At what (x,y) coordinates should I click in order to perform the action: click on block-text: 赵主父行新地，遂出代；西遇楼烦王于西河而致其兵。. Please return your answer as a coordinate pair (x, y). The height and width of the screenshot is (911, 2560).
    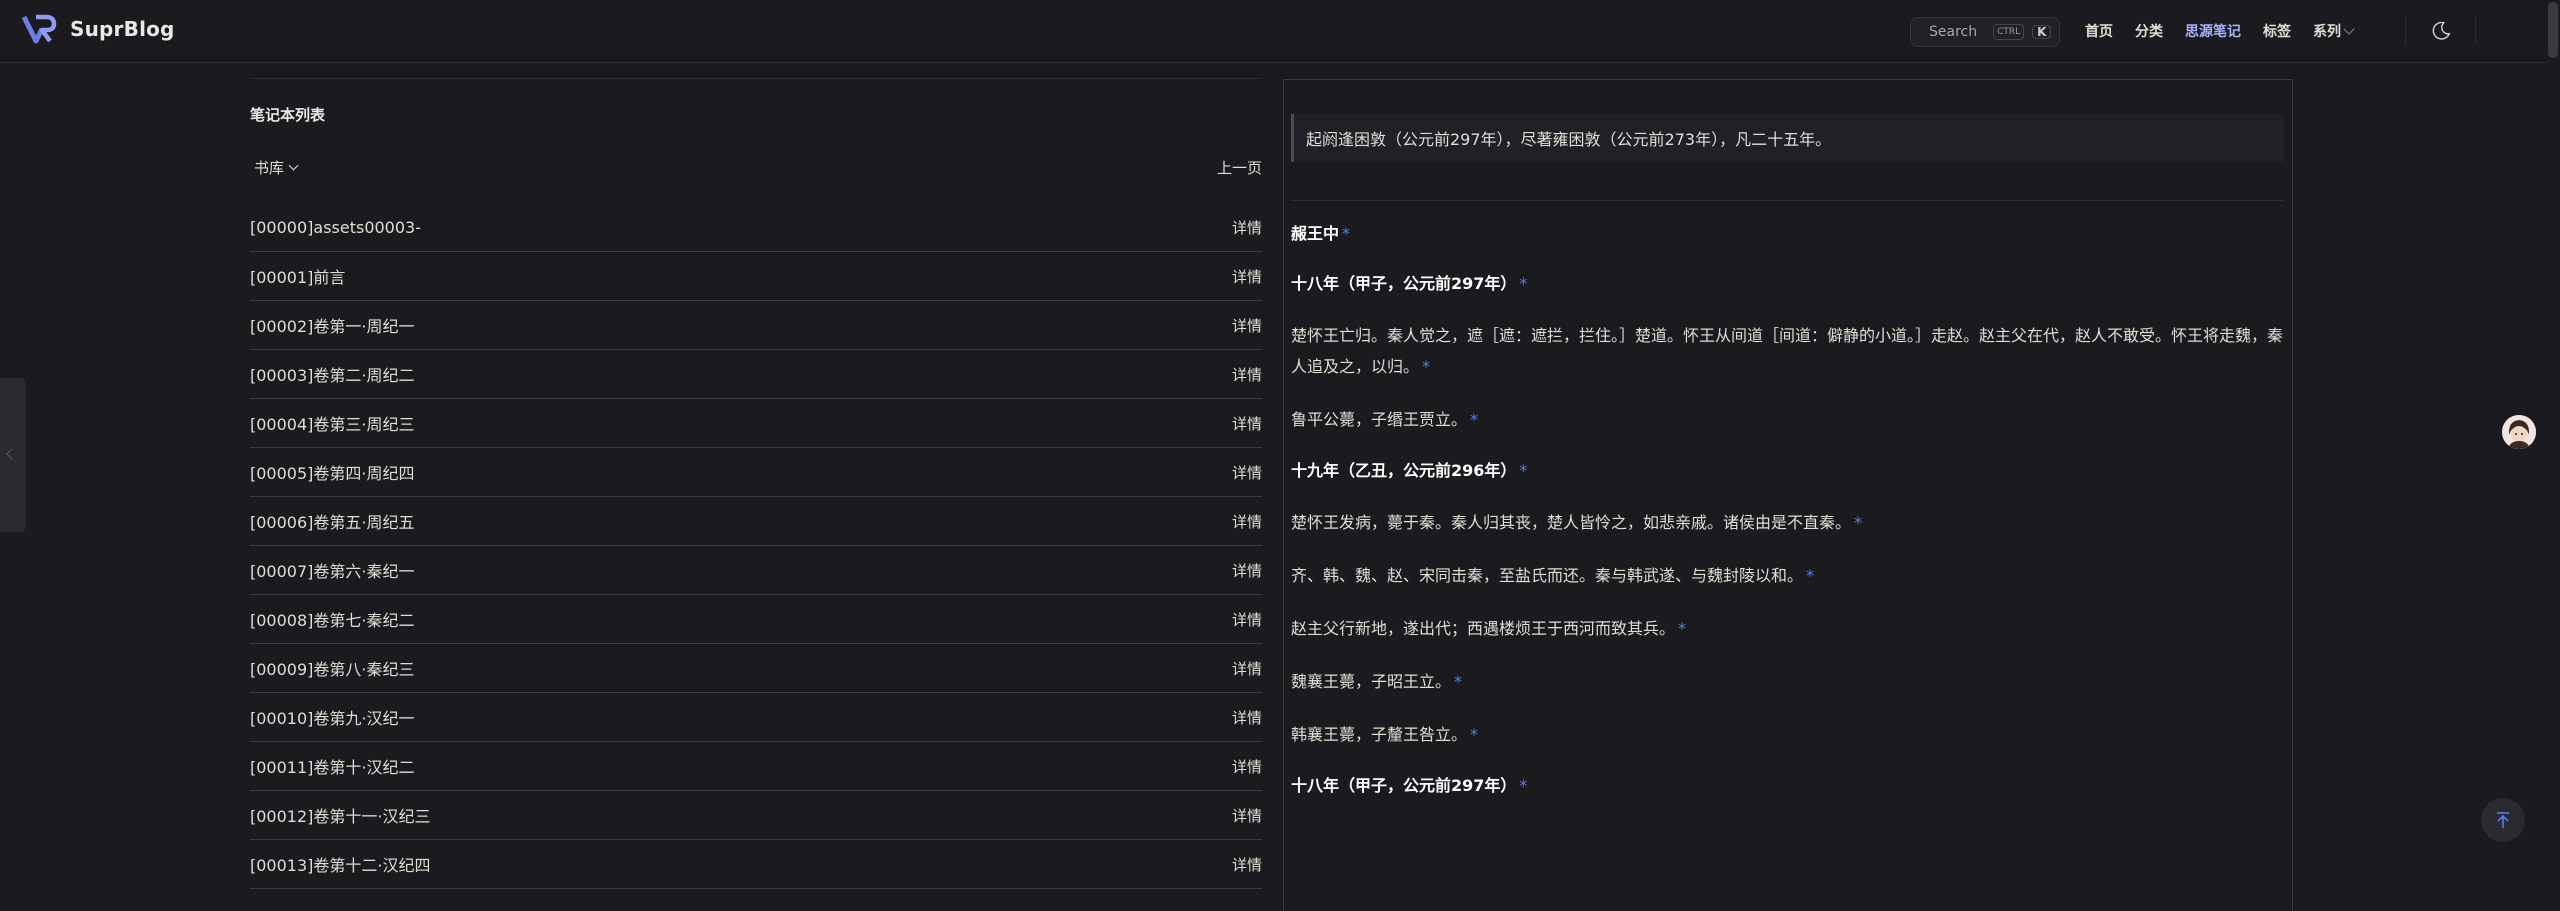
    Looking at the image, I should click on (1483, 628).